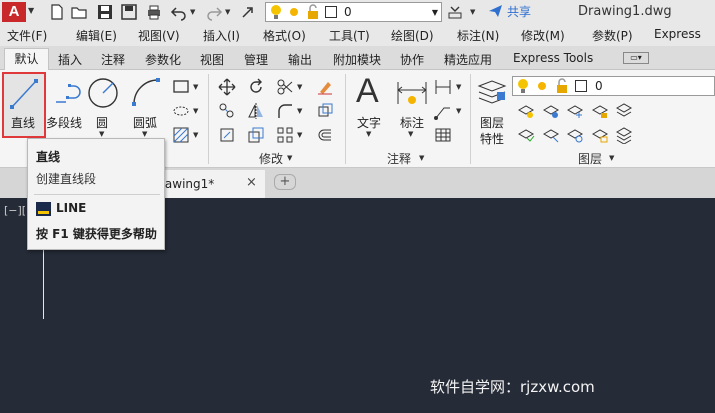 This screenshot has width=715, height=413. What do you see at coordinates (519, 11) in the screenshot?
I see `share-button: 共享` at bounding box center [519, 11].